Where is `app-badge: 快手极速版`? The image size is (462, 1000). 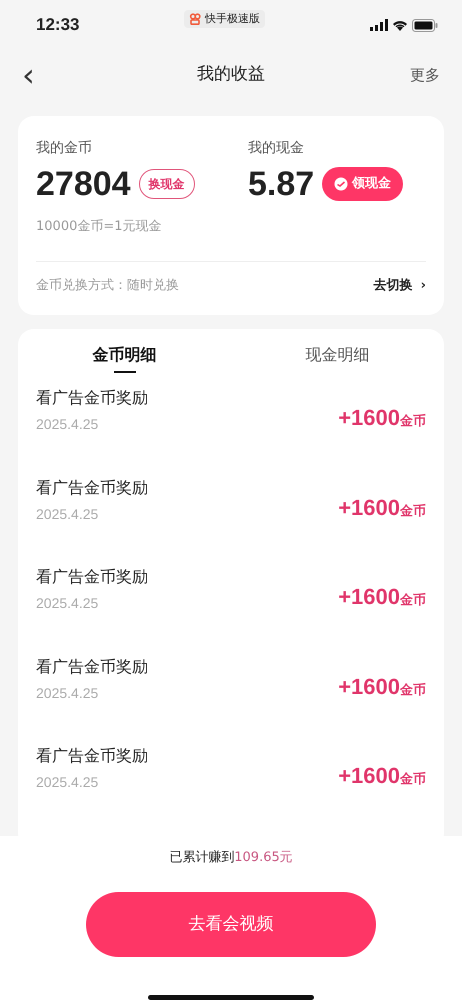
app-badge: 快手极速版 is located at coordinates (225, 19).